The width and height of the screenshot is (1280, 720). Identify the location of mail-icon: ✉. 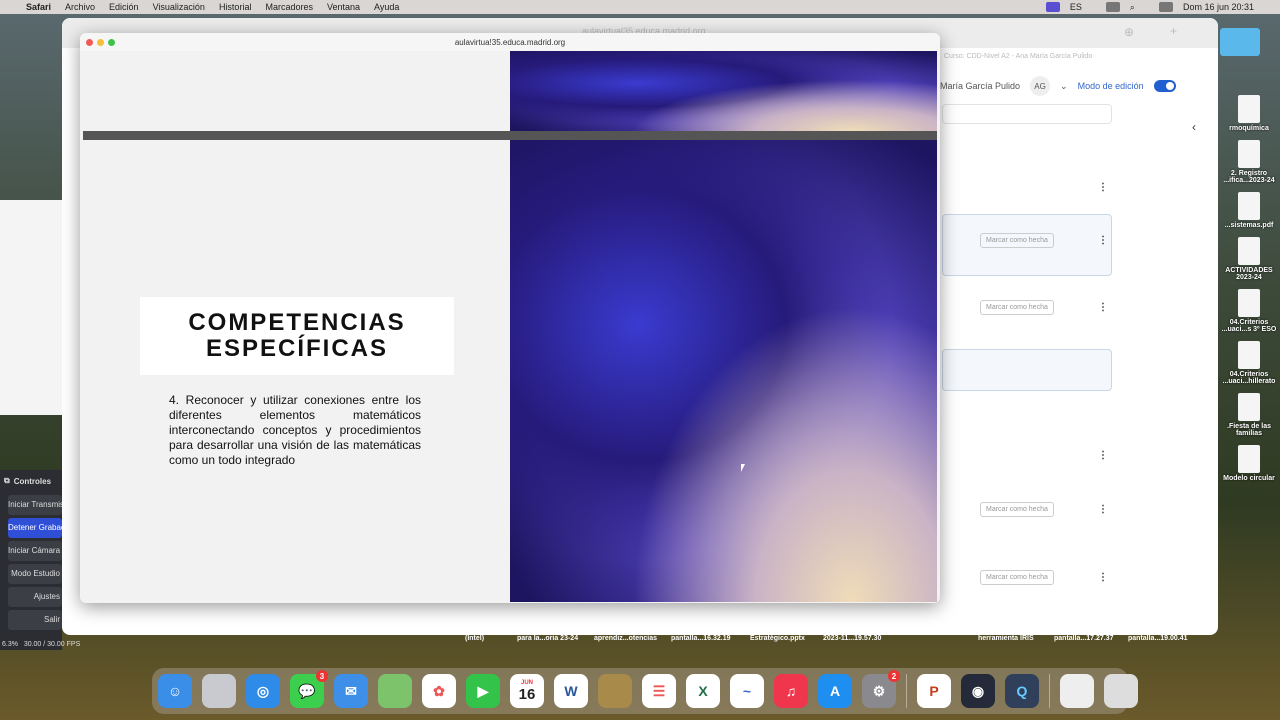
(351, 691).